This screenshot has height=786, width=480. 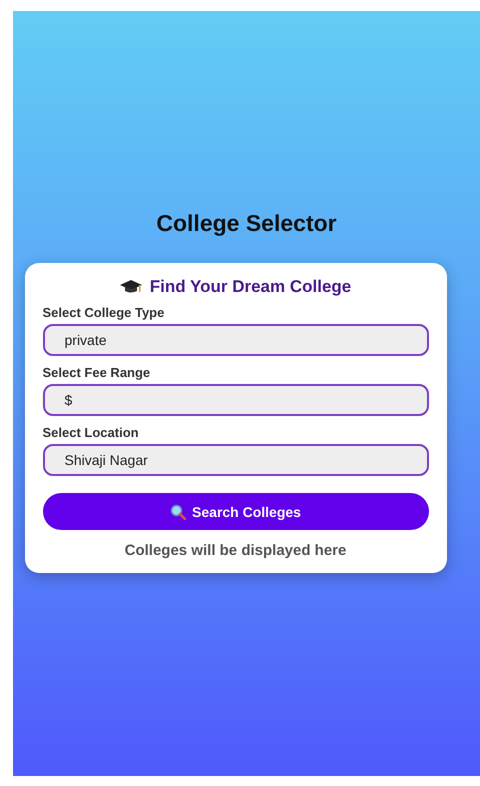 I want to click on card-heading: Find Your Dream College, so click(x=251, y=287).